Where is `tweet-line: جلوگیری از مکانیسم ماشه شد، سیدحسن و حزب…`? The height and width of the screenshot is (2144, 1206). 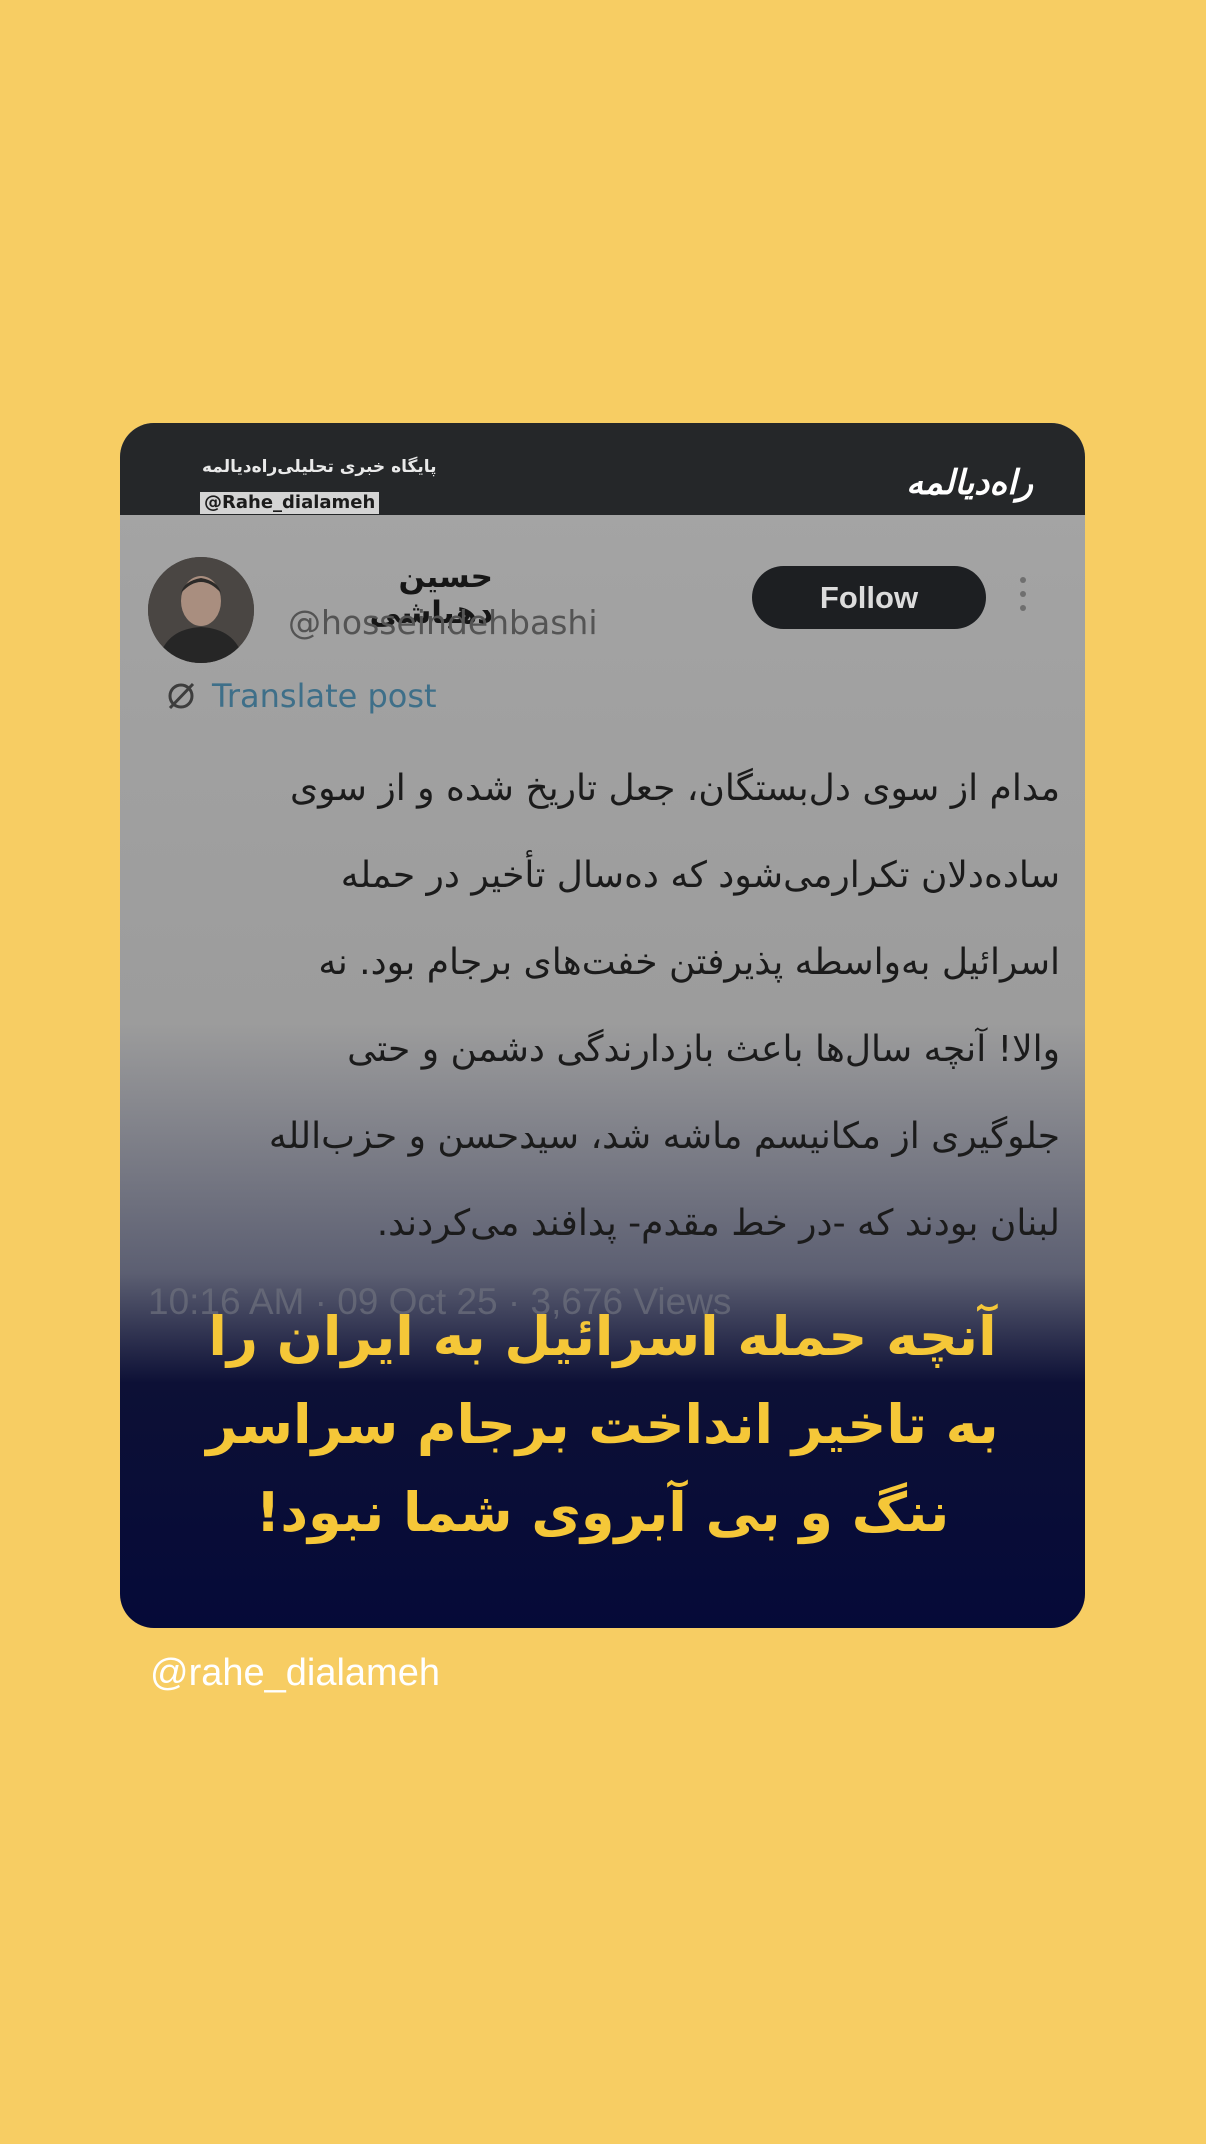
tweet-line: جلوگیری از مکانیسم ماشه شد، سیدحسن و حزب… is located at coordinates (664, 1136).